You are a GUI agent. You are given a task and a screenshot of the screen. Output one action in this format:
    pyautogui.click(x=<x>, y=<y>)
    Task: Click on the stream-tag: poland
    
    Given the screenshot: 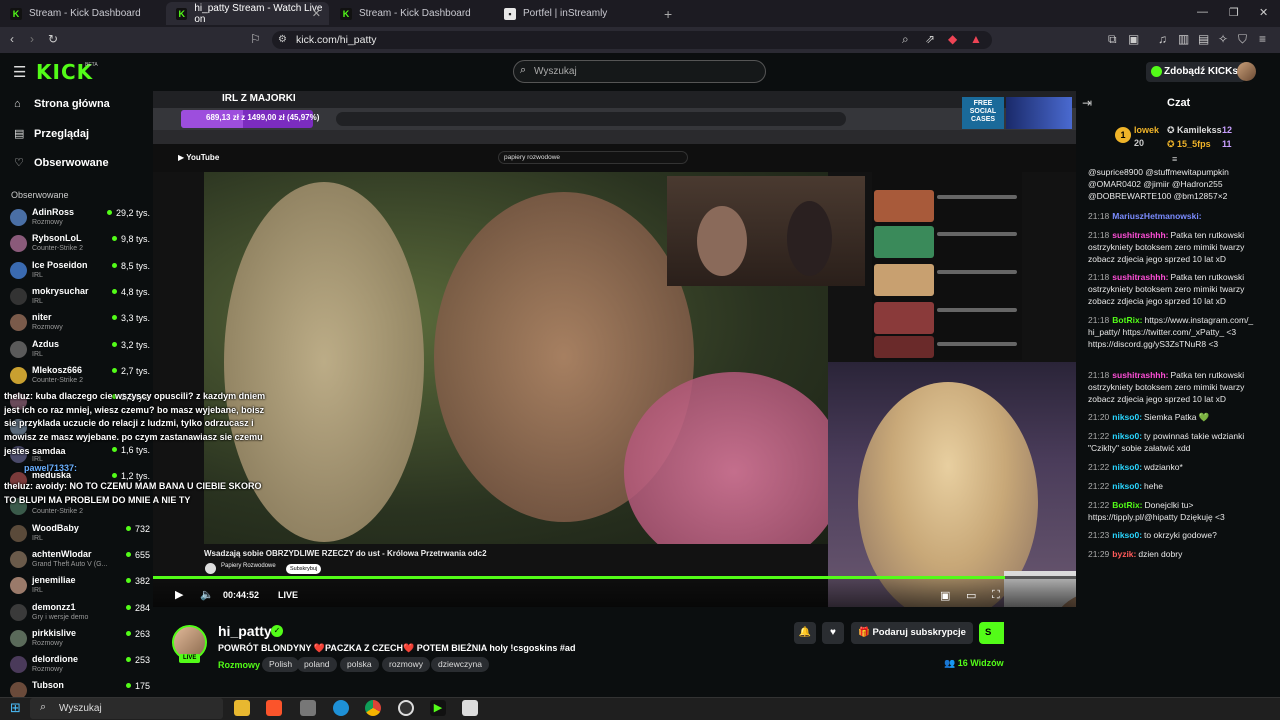 What is the action you would take?
    pyautogui.click(x=317, y=664)
    